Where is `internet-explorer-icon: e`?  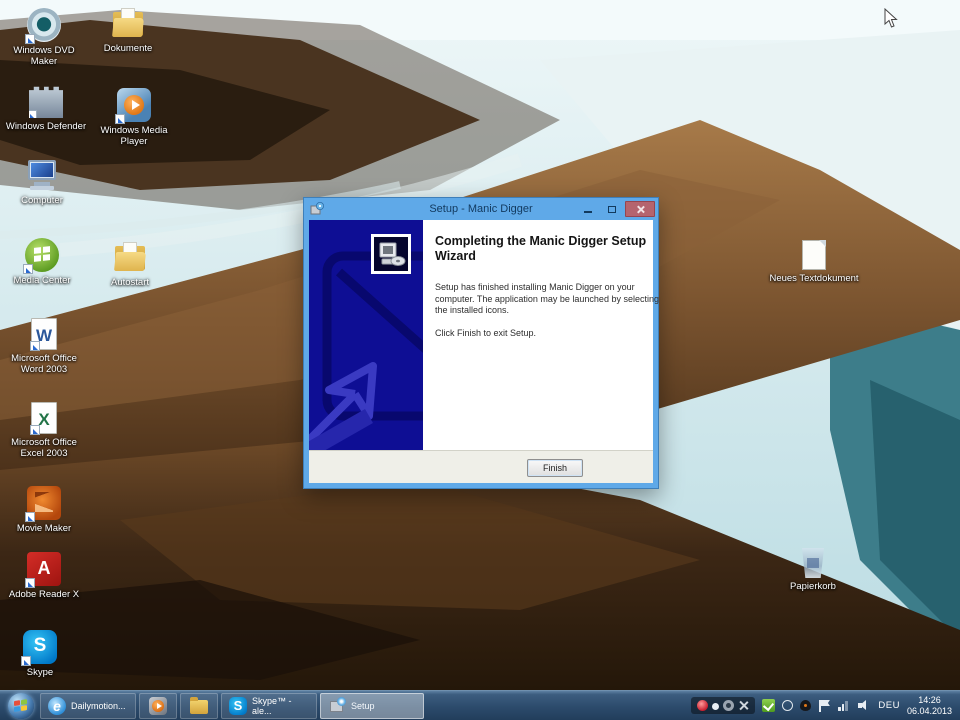 internet-explorer-icon: e is located at coordinates (57, 705).